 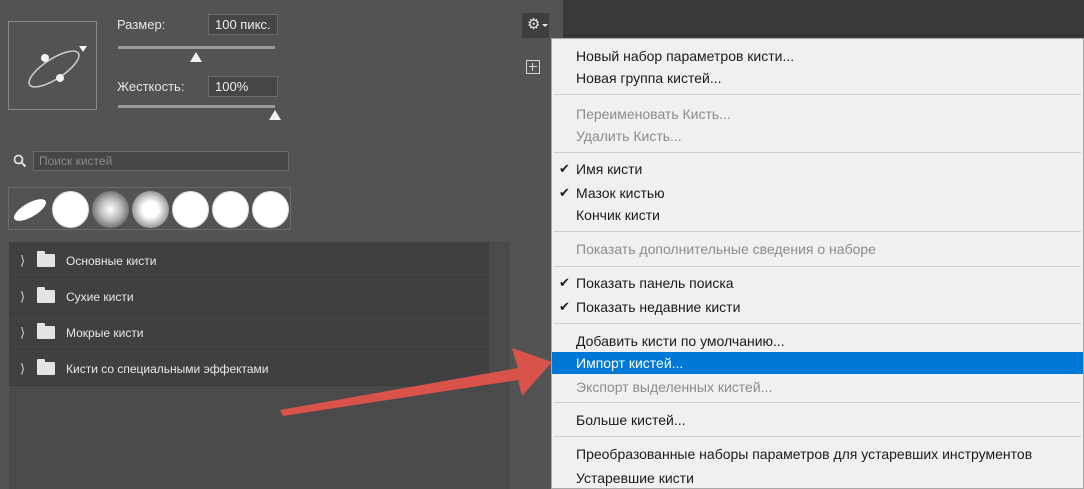 I want to click on hardness-input: 100%, so click(x=243, y=86).